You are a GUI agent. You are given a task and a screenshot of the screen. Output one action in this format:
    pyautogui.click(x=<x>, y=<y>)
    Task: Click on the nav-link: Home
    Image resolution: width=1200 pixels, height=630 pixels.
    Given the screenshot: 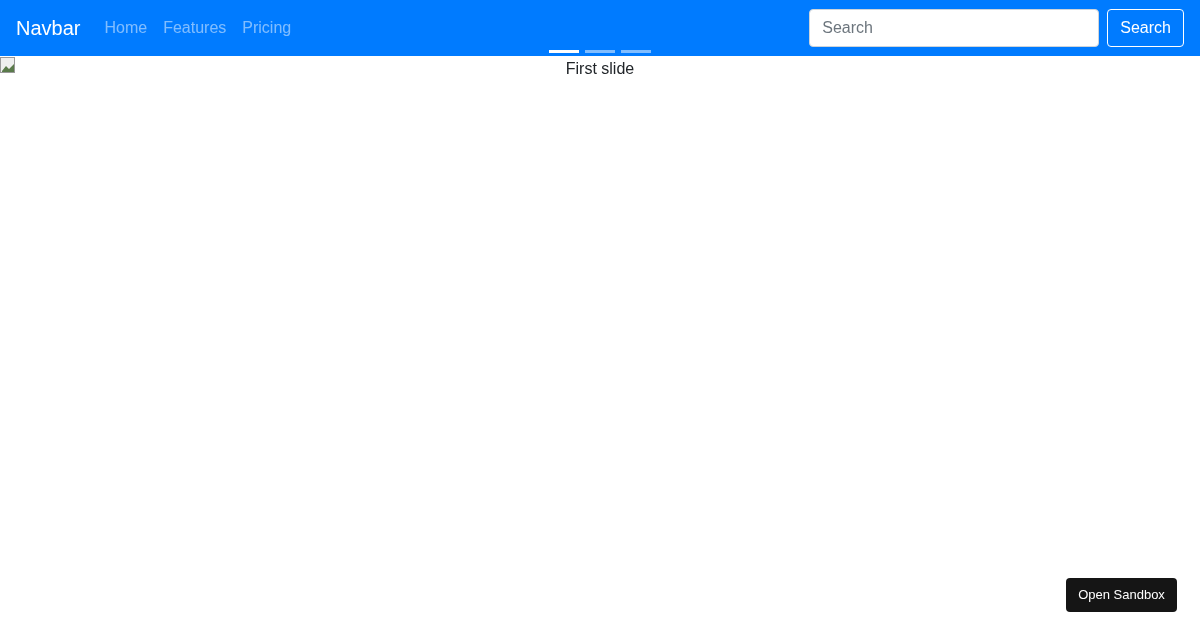 What is the action you would take?
    pyautogui.click(x=126, y=28)
    